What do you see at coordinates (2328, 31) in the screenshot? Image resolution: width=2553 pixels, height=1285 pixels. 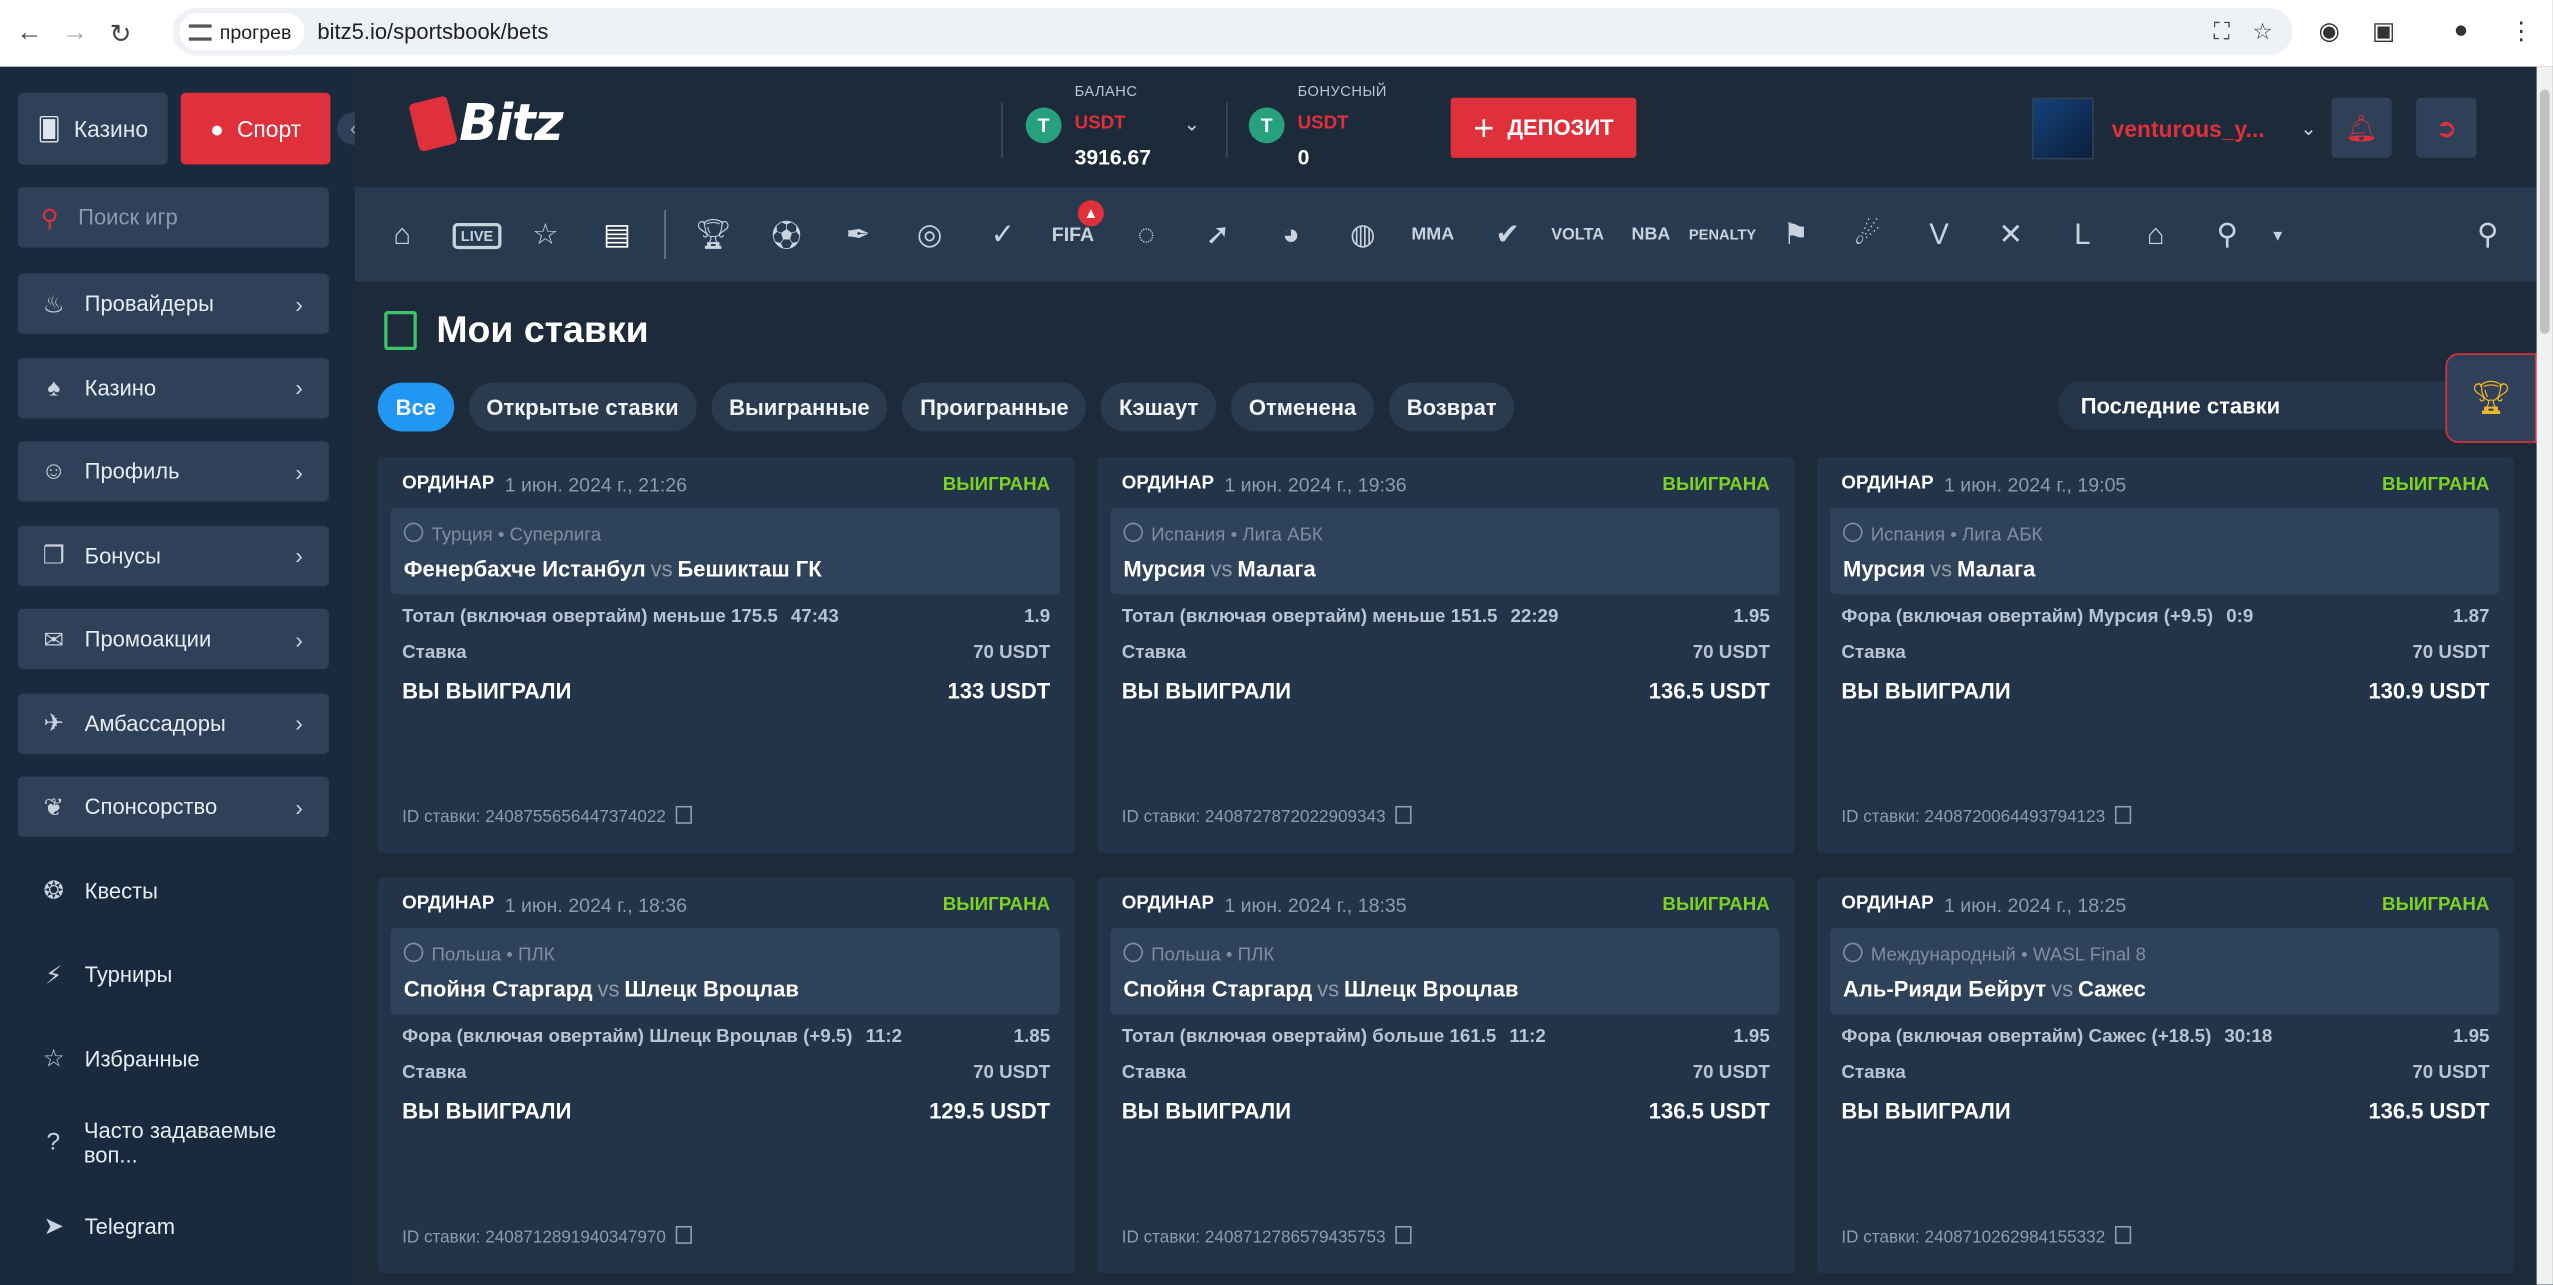 I see `cookie-icon: ◉` at bounding box center [2328, 31].